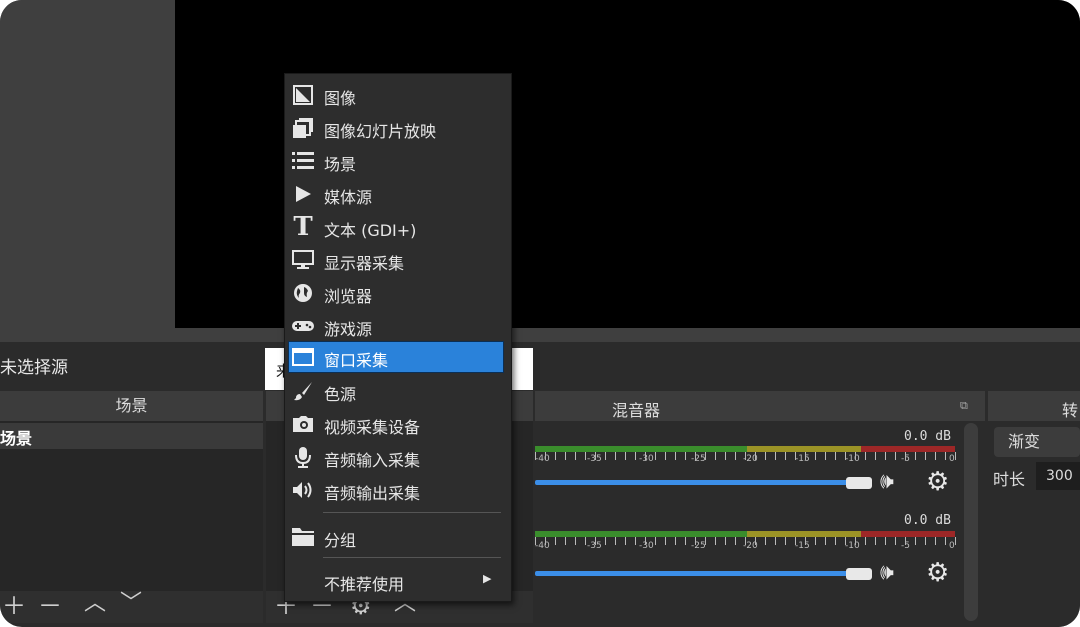  What do you see at coordinates (398, 293) in the screenshot?
I see `menu-item-browser: 浏览器` at bounding box center [398, 293].